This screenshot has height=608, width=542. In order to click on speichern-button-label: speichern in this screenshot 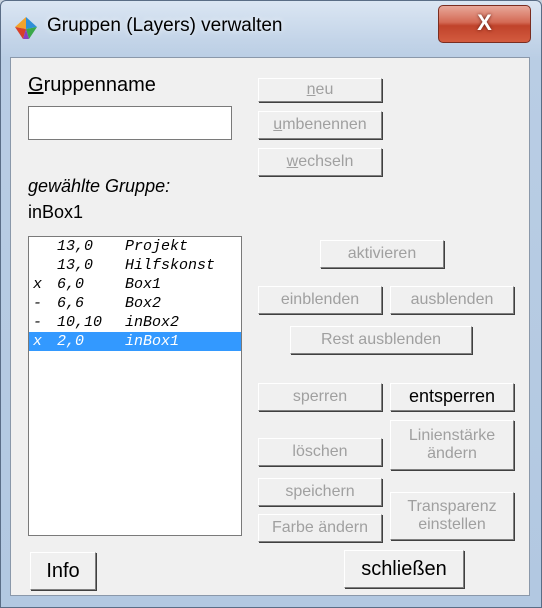, I will do `click(320, 492)`.